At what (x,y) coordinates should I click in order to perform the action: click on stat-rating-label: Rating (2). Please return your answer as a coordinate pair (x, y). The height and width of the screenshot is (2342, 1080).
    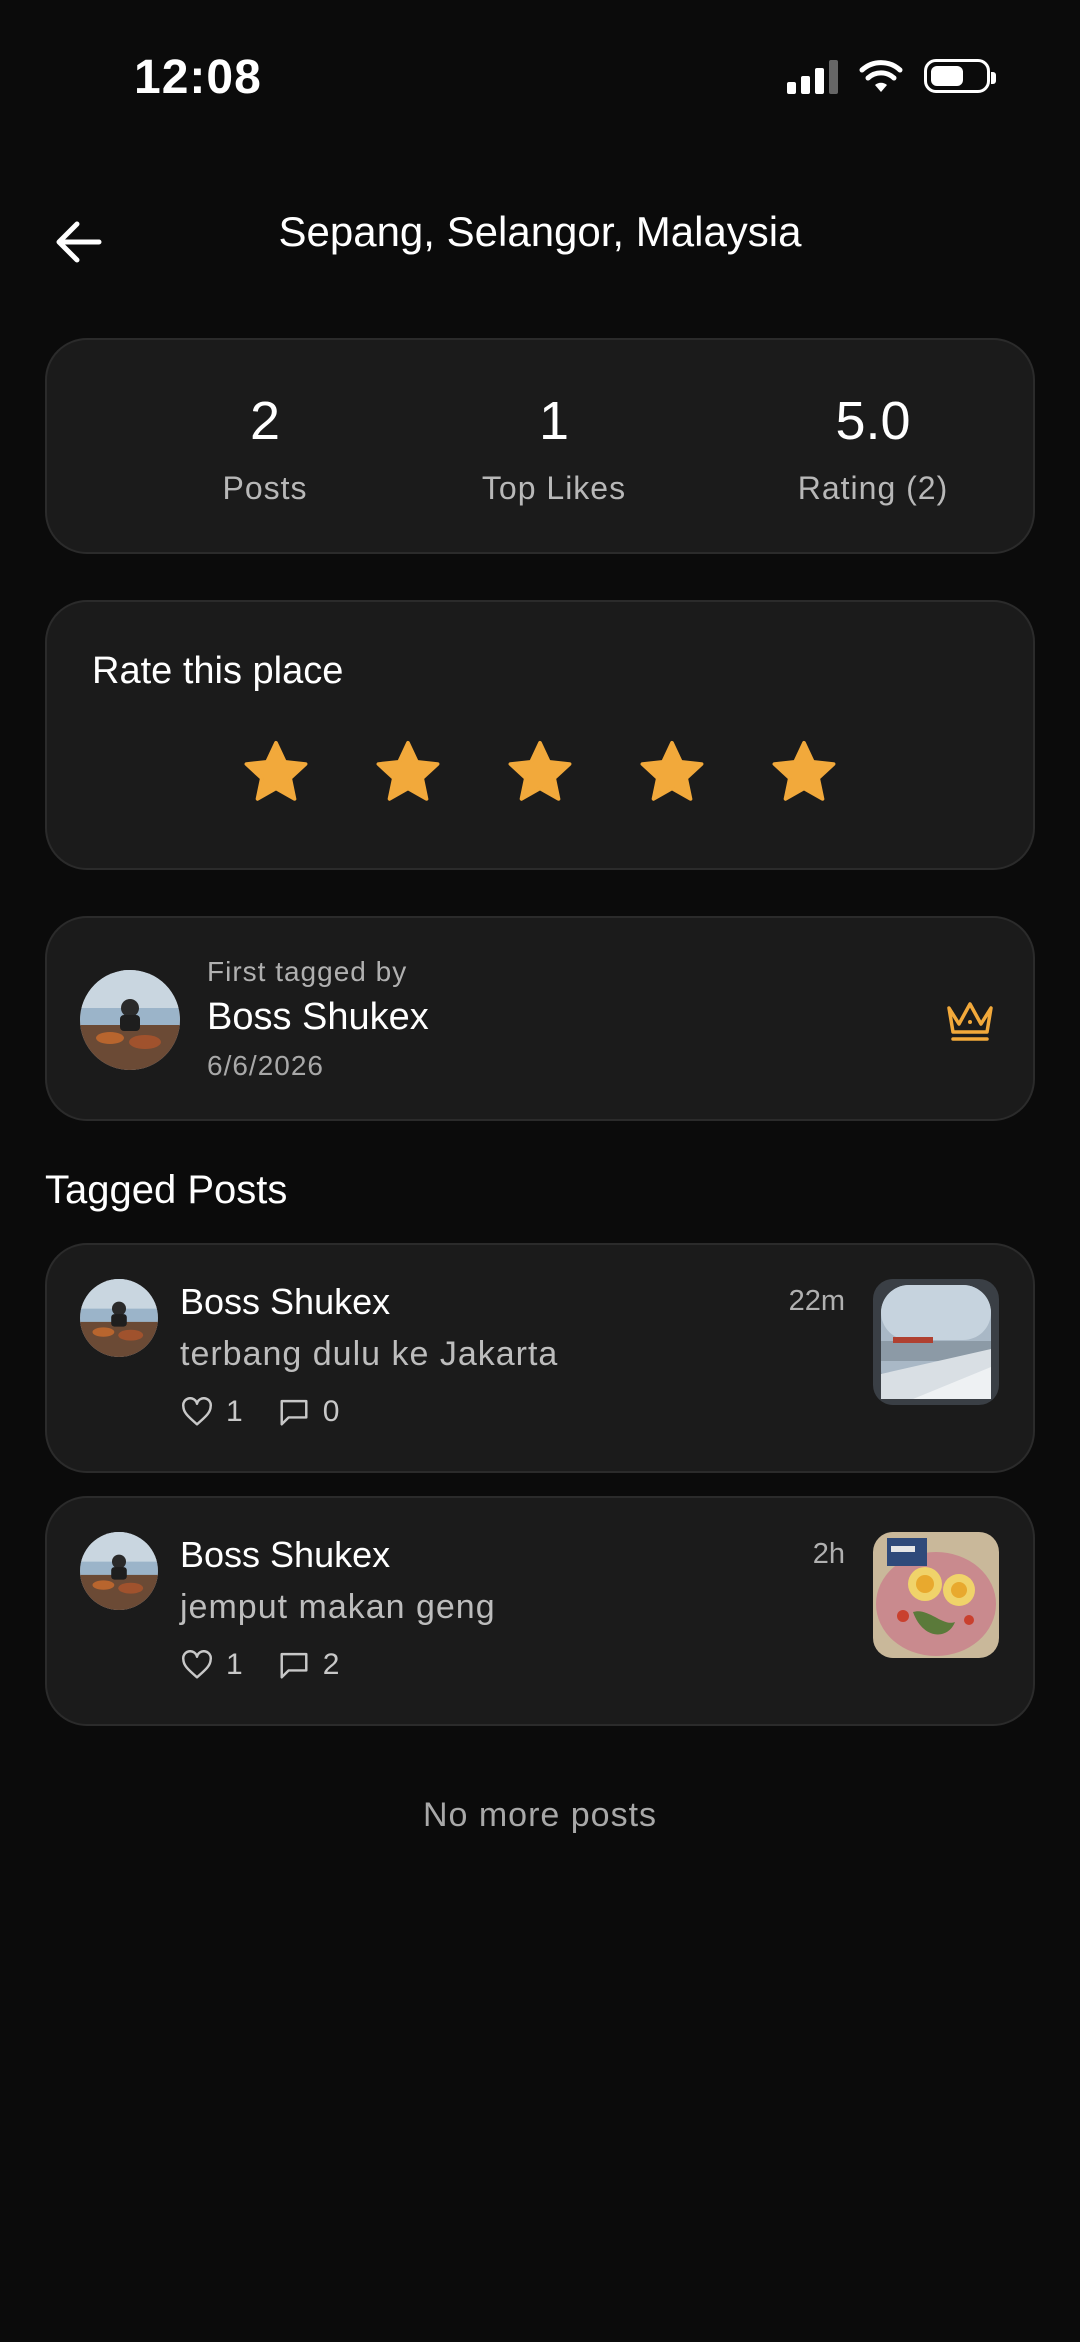
    Looking at the image, I should click on (873, 488).